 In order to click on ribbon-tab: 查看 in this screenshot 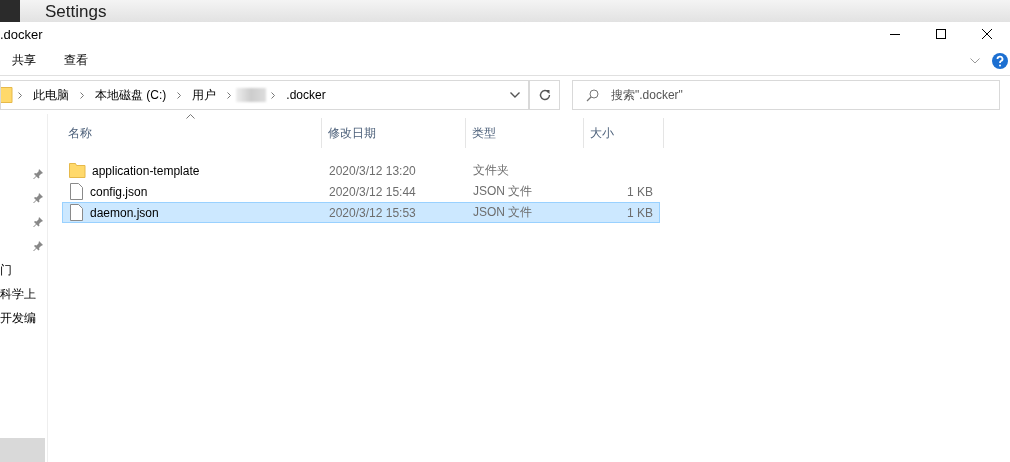, I will do `click(76, 60)`.